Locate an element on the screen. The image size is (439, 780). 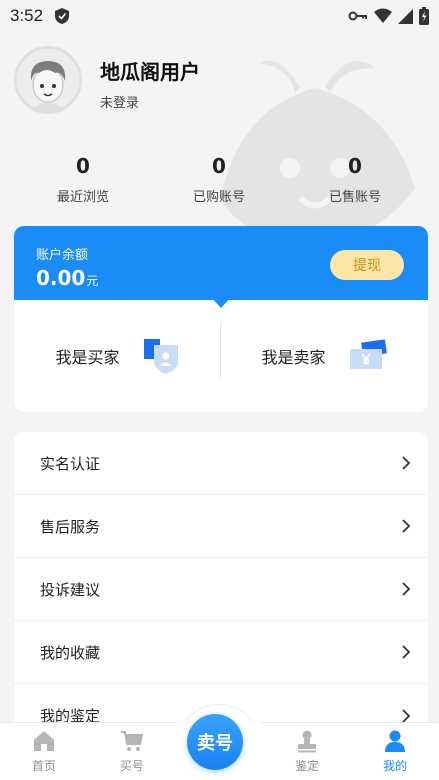
menu-label: 投诉建议 is located at coordinates (70, 589).